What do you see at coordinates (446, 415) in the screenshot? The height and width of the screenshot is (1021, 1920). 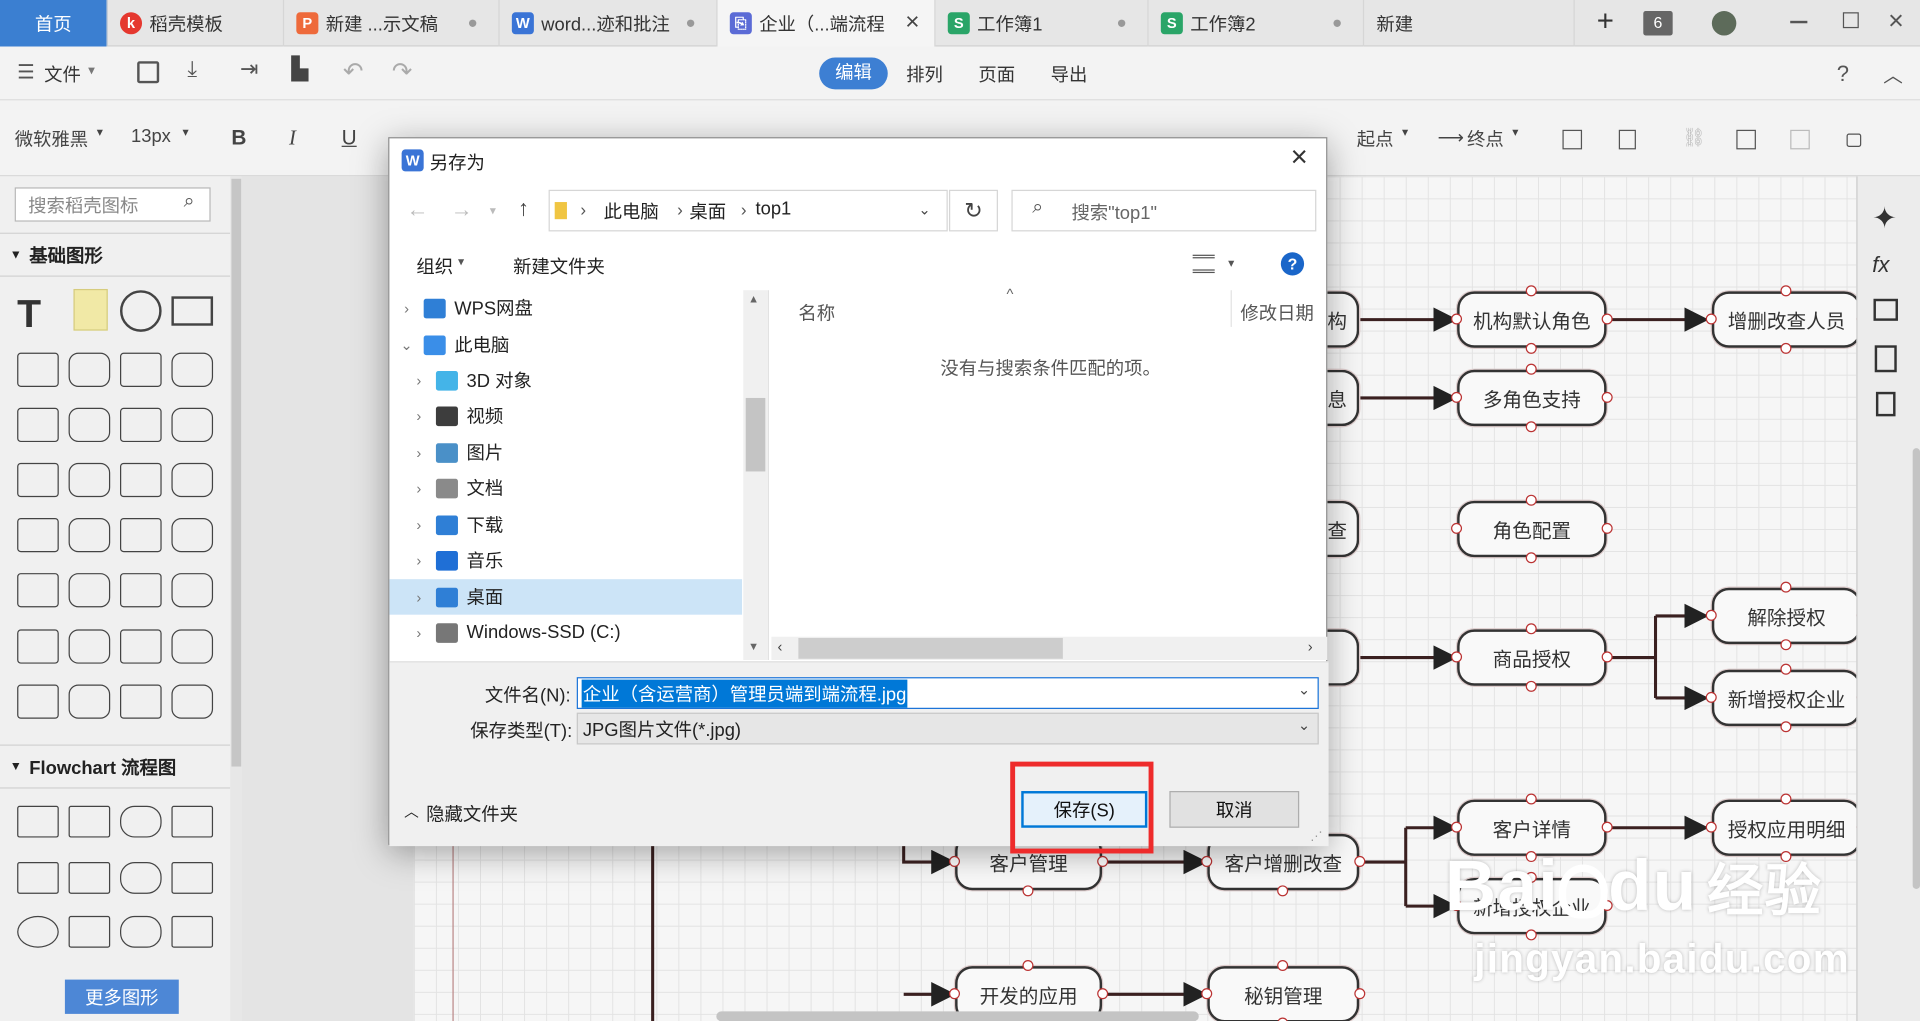 I see `video-icon` at bounding box center [446, 415].